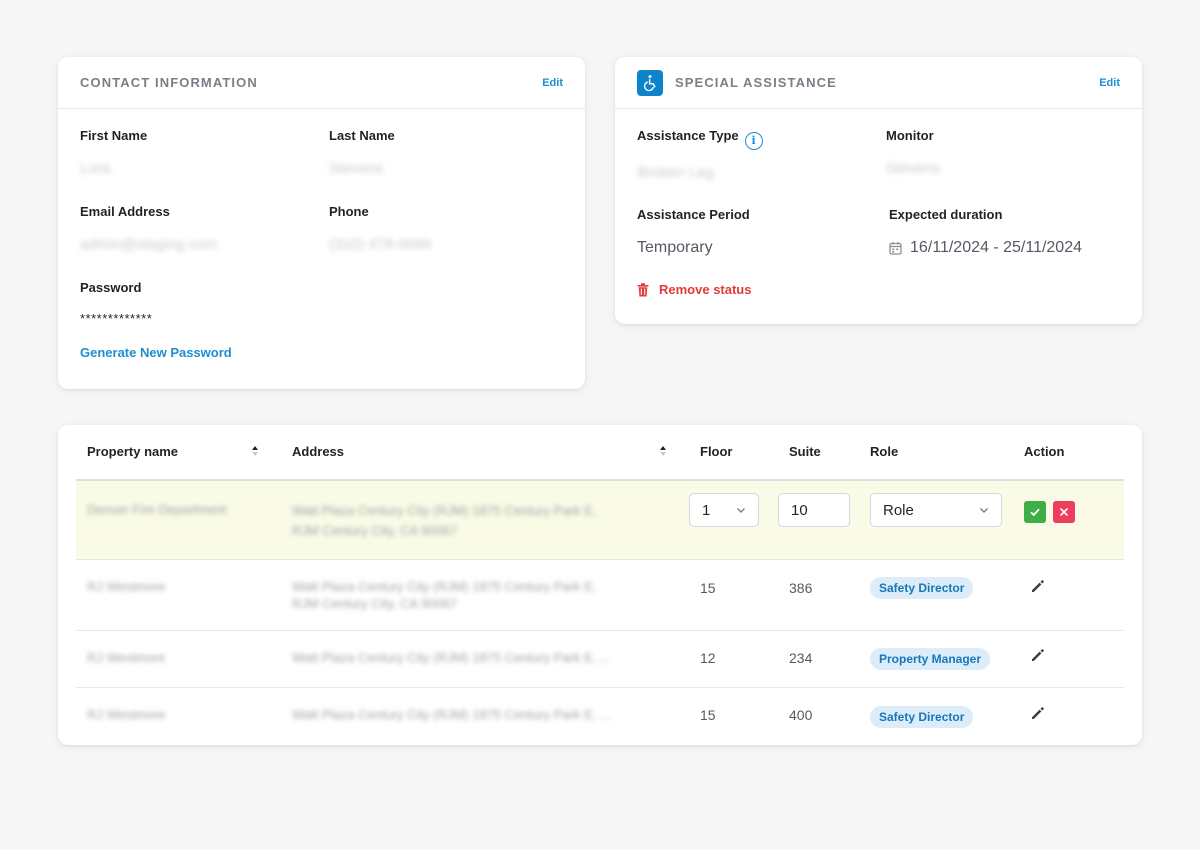 The image size is (1200, 850). What do you see at coordinates (801, 715) in the screenshot?
I see `row-suite: 400` at bounding box center [801, 715].